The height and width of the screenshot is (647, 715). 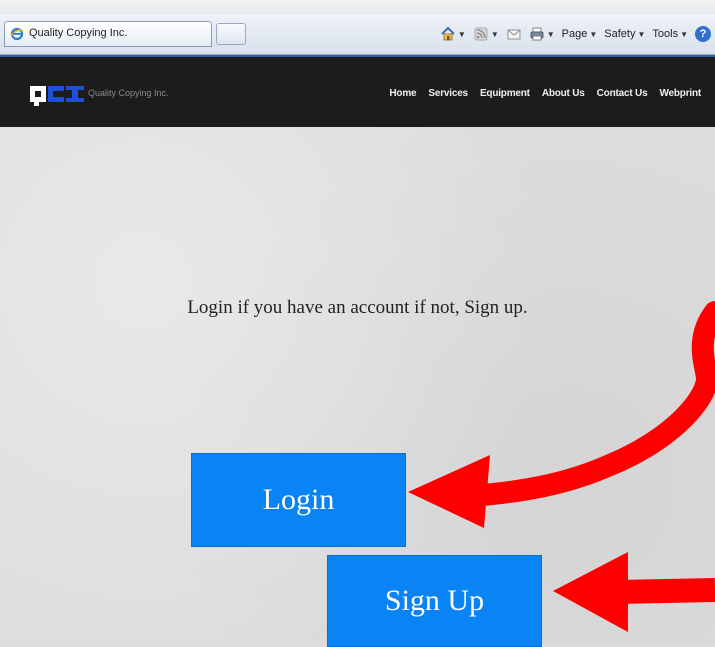 I want to click on ie-favicon-icon, so click(x=17, y=34).